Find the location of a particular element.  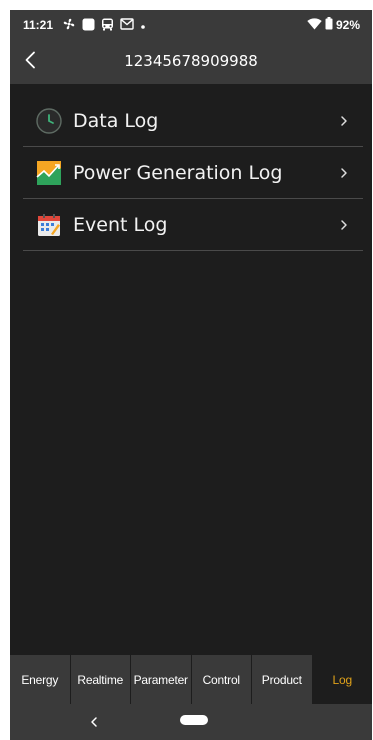

fan-icon is located at coordinates (69, 25).